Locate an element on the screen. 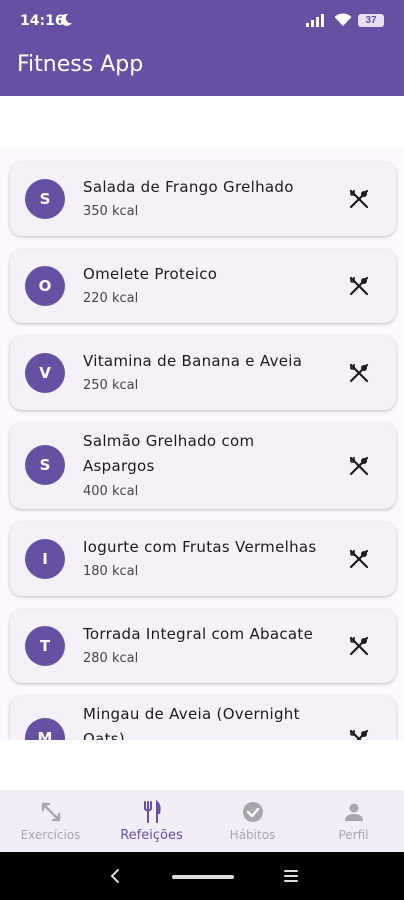  meal-card: S Salmão Grelhado com Aspargos 400 kcal is located at coordinates (203, 466).